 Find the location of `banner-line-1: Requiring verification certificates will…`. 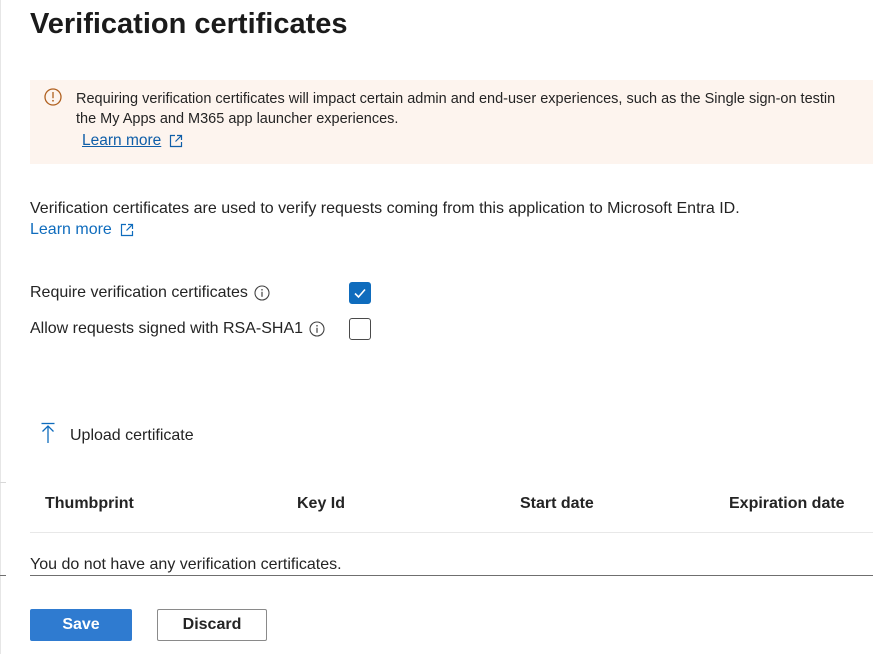

banner-line-1: Requiring verification certificates will… is located at coordinates (456, 99).